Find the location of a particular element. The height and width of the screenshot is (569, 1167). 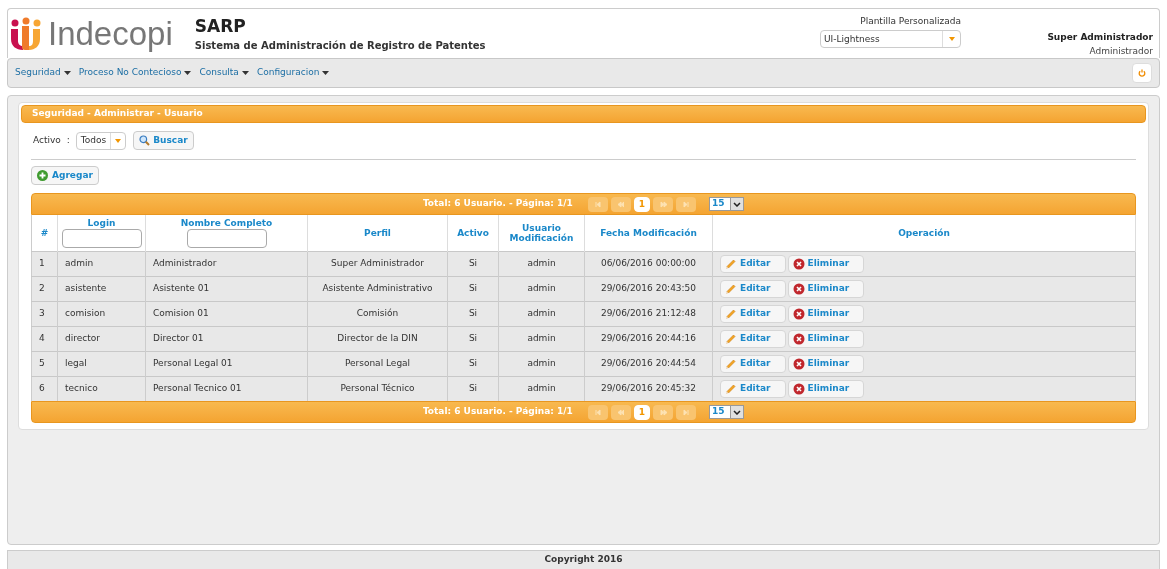

status-select: Todos is located at coordinates (101, 140).